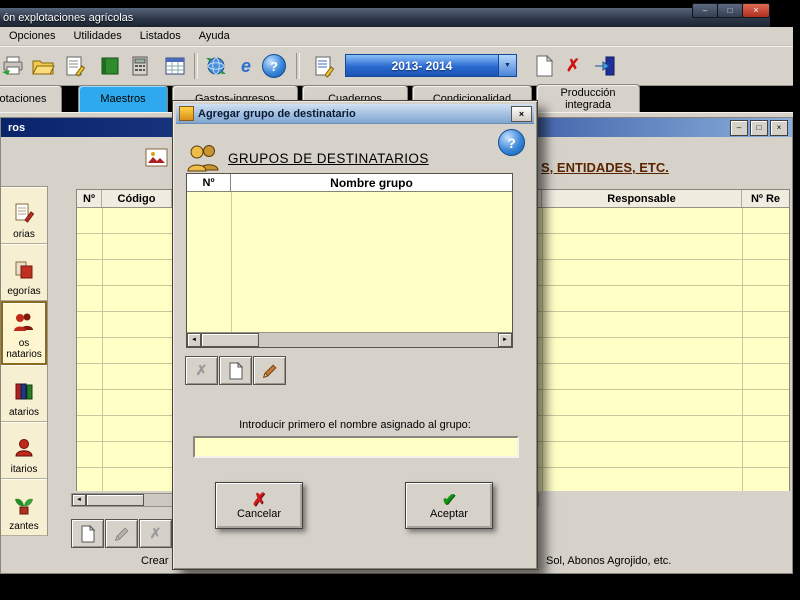 This screenshot has height=600, width=800. I want to click on child-minimize-button: –, so click(739, 127).